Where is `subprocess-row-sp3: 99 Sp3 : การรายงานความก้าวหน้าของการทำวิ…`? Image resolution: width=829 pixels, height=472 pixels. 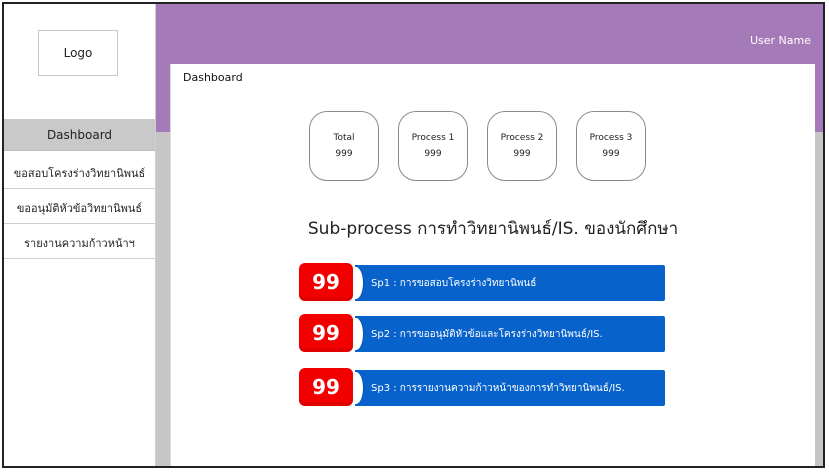
subprocess-row-sp3: 99 Sp3 : การรายงานความก้าวหน้าของการทำวิ… is located at coordinates (482, 388).